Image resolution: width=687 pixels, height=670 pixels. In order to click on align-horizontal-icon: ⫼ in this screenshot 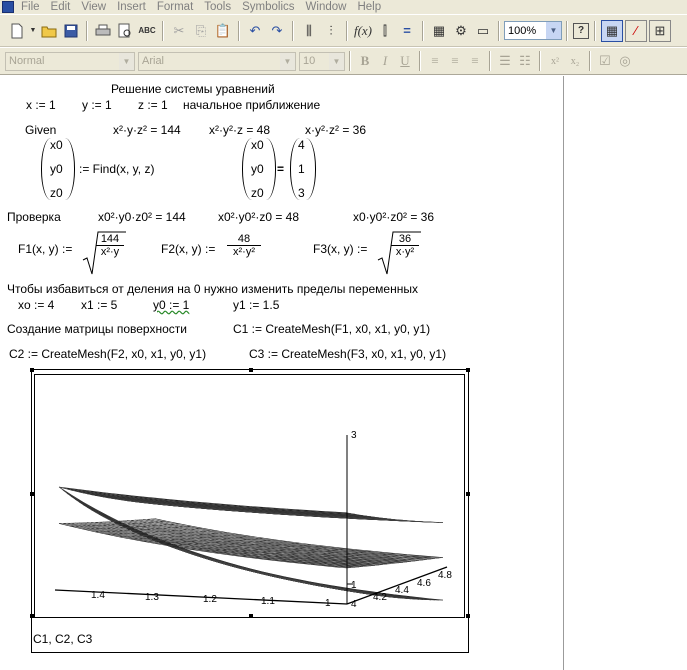, I will do `click(309, 31)`.